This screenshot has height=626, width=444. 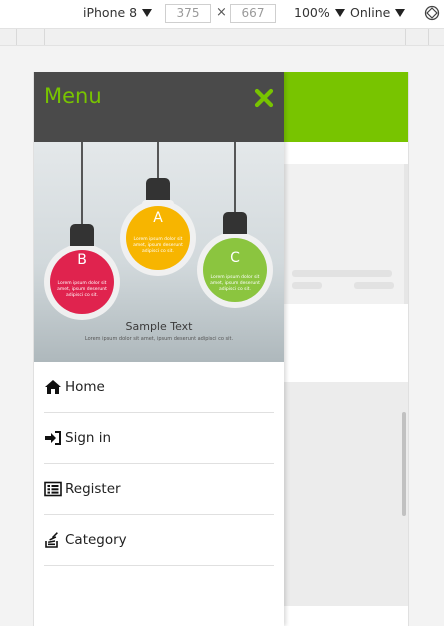 I want to click on height-input: 667, so click(x=253, y=13).